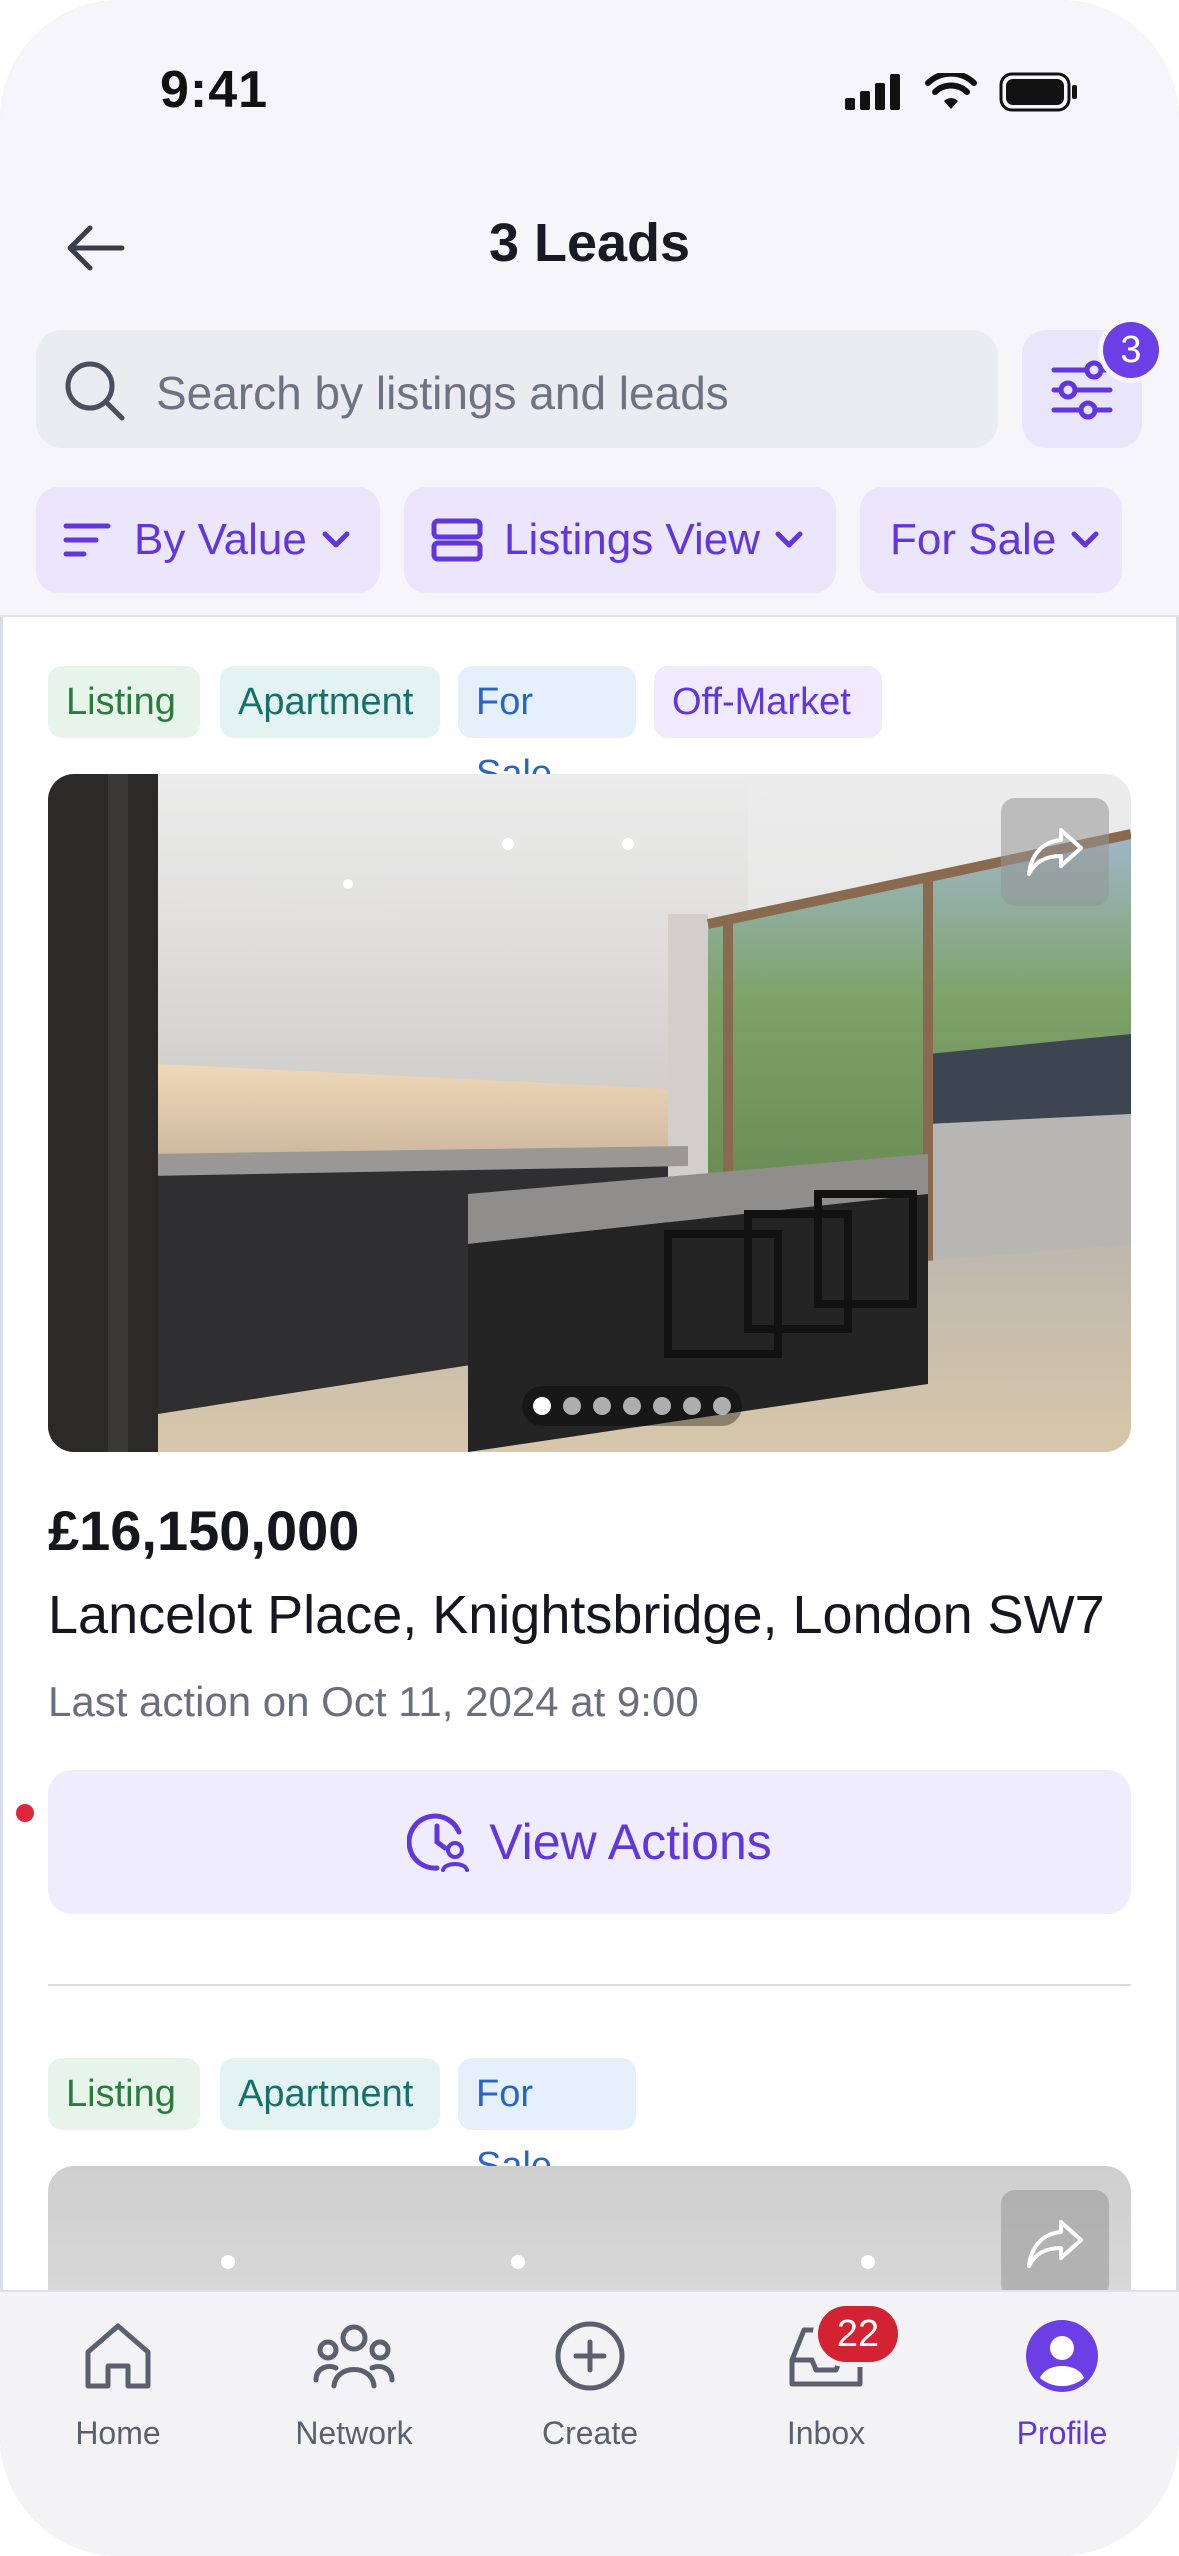 The image size is (1179, 2556). I want to click on tab-network: Network, so click(354, 2384).